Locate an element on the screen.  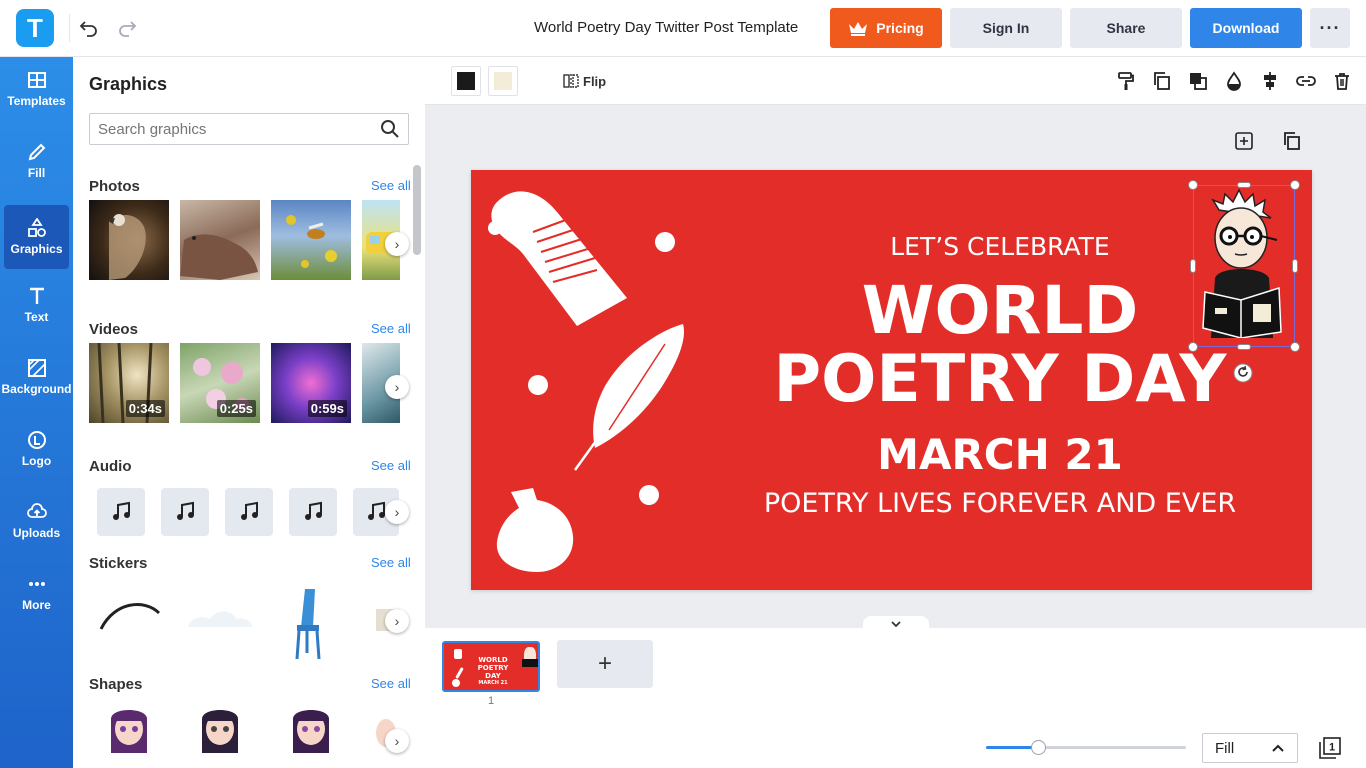
nav-label: Templates is located at coordinates (36, 101).